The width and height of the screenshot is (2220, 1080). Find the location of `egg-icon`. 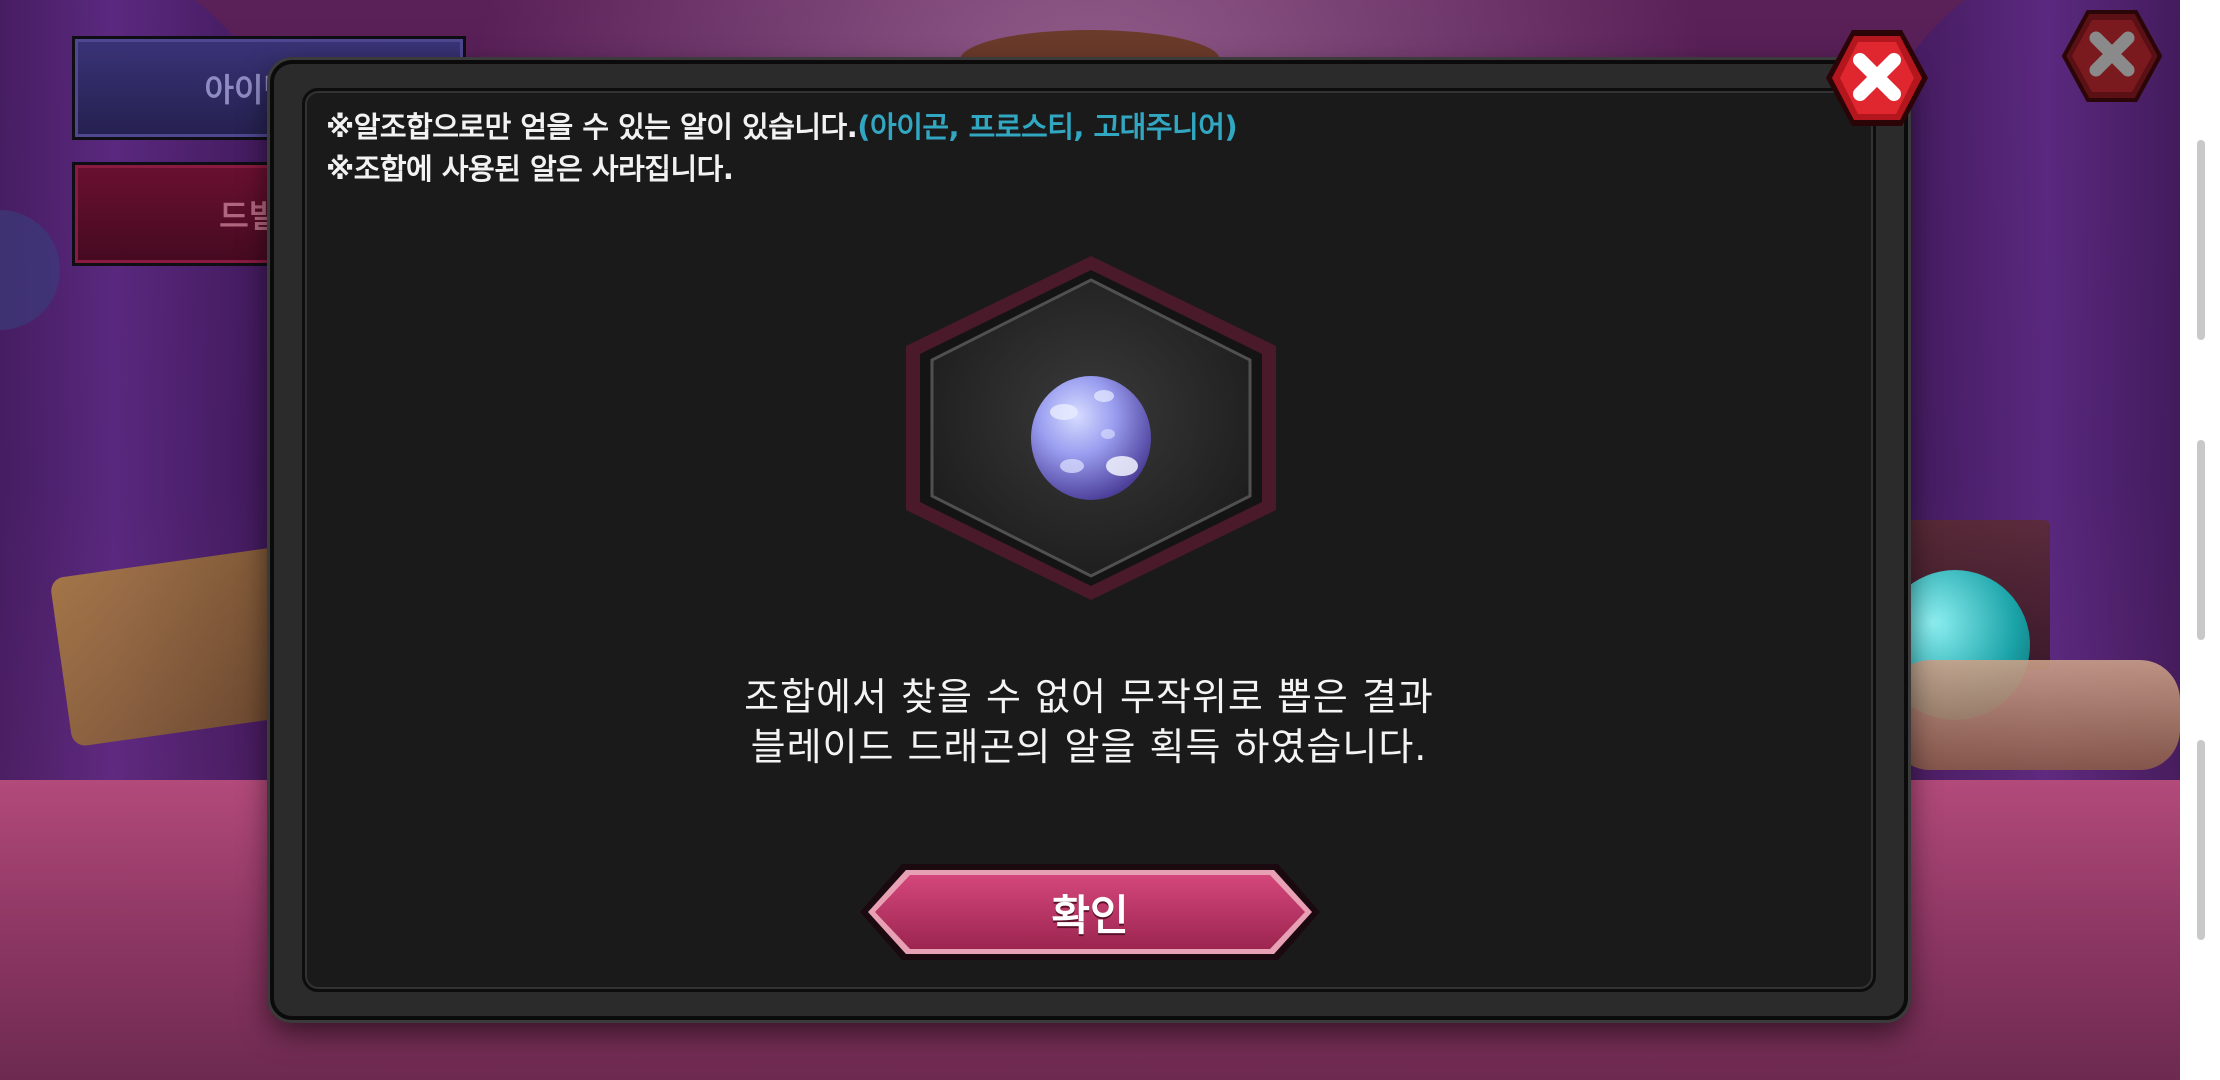

egg-icon is located at coordinates (1091, 432).